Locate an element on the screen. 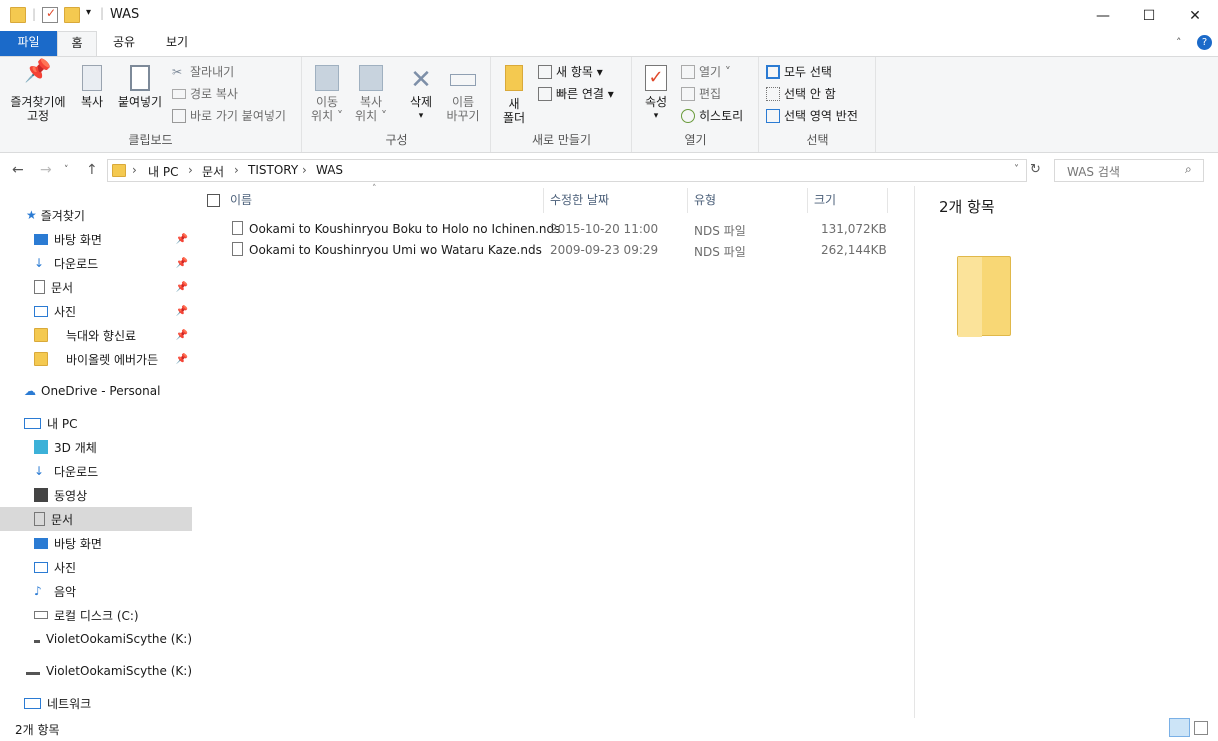 This screenshot has width=1218, height=741. maximize-button: ☐ is located at coordinates (1149, 15).